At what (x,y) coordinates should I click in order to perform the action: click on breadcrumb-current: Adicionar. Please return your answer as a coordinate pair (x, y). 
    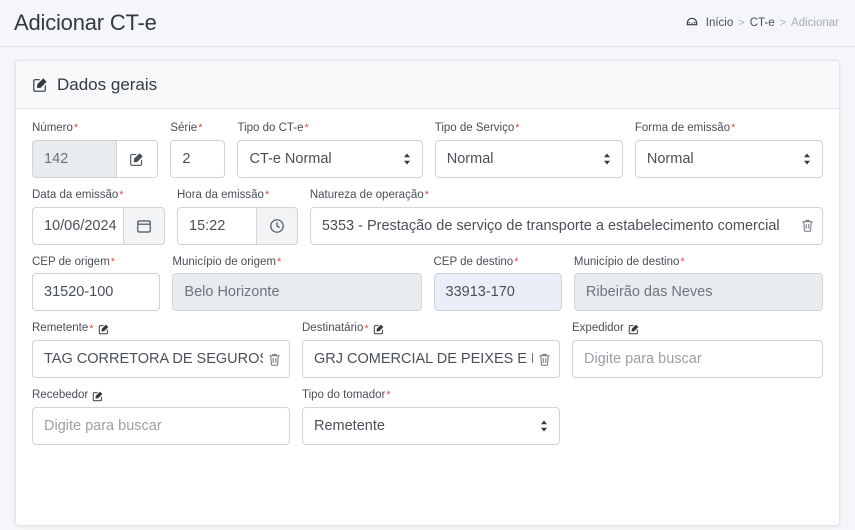
    Looking at the image, I should click on (815, 23).